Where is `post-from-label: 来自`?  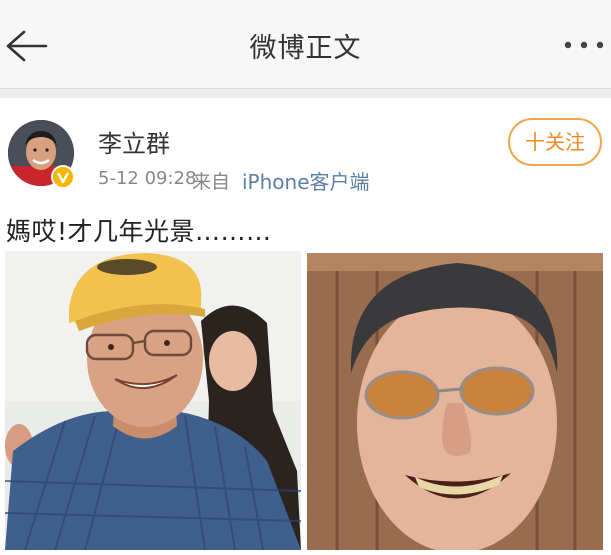
post-from-label: 来自 is located at coordinates (211, 182).